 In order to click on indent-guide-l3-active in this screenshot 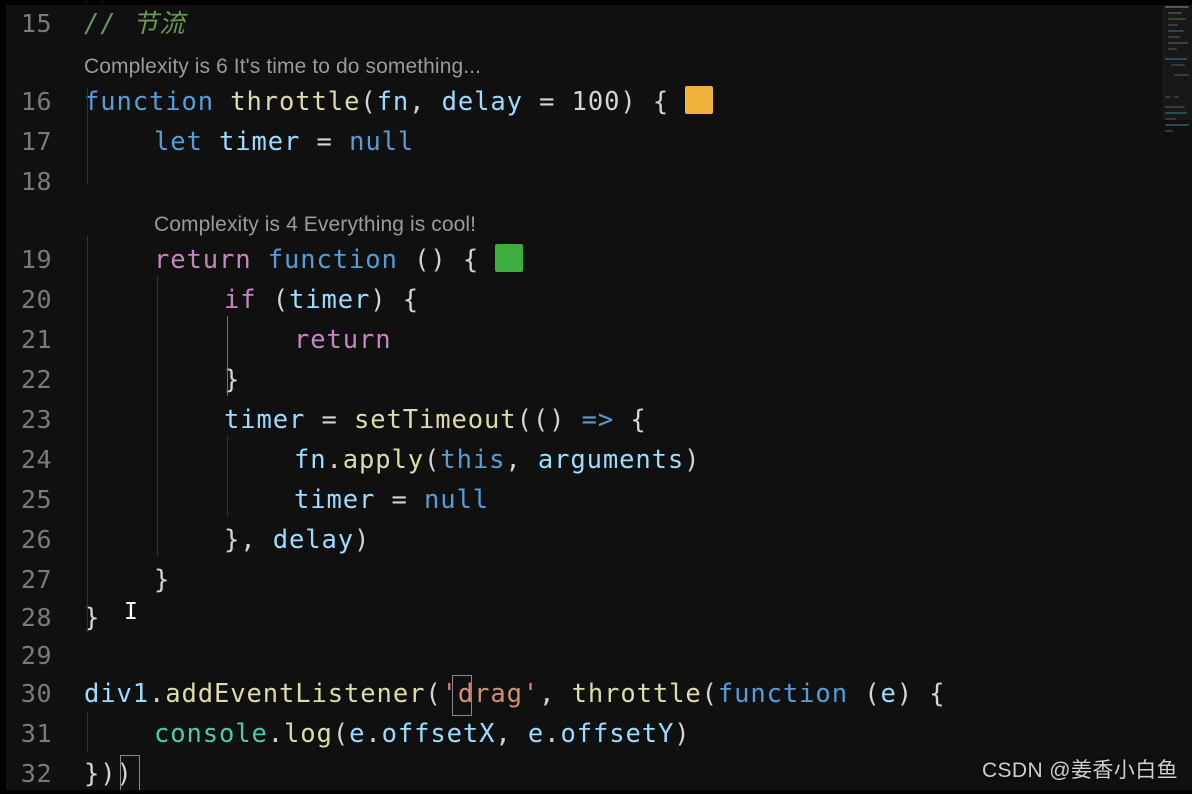, I will do `click(227, 356)`.